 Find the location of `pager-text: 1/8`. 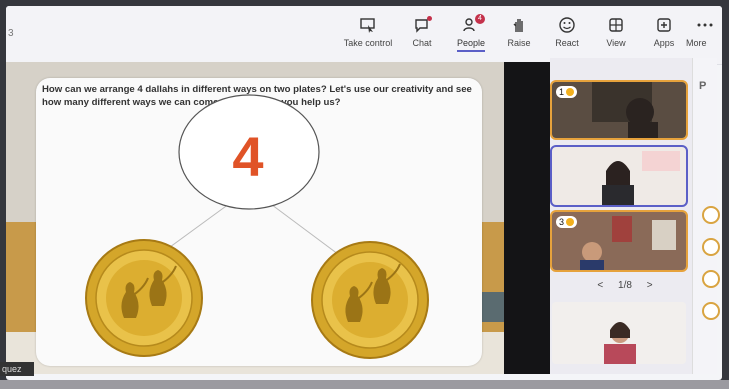

pager-text: 1/8 is located at coordinates (625, 285).